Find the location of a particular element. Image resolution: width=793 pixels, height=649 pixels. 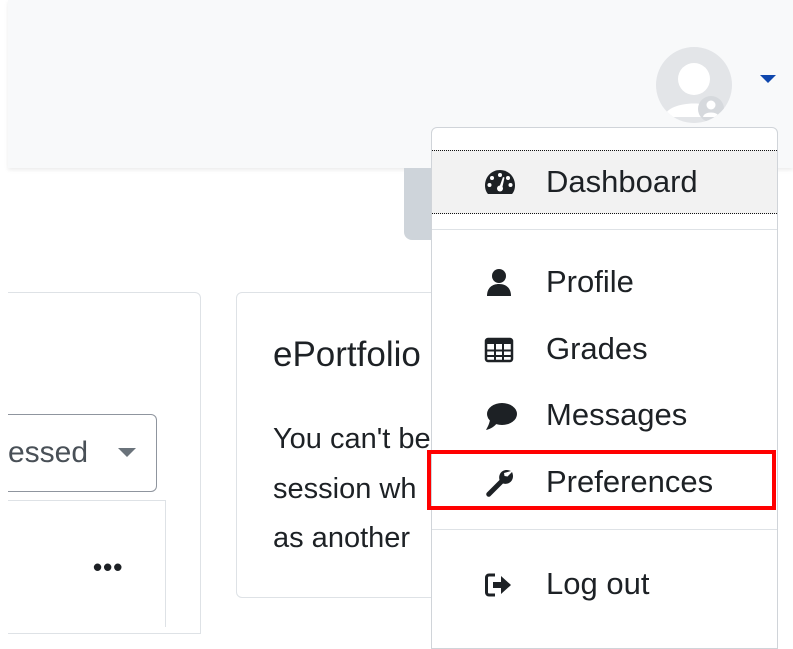

menu-item-dashboard: Dashboard is located at coordinates (604, 182).